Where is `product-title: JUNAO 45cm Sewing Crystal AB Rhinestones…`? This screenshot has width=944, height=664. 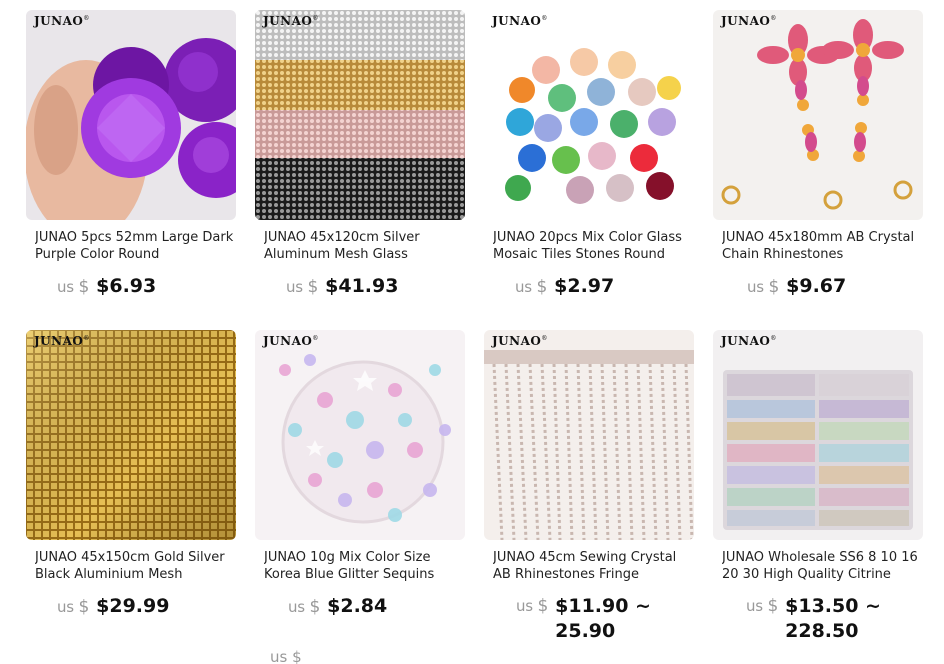
product-title: JUNAO 45cm Sewing Crystal AB Rhinestones… is located at coordinates (593, 567).